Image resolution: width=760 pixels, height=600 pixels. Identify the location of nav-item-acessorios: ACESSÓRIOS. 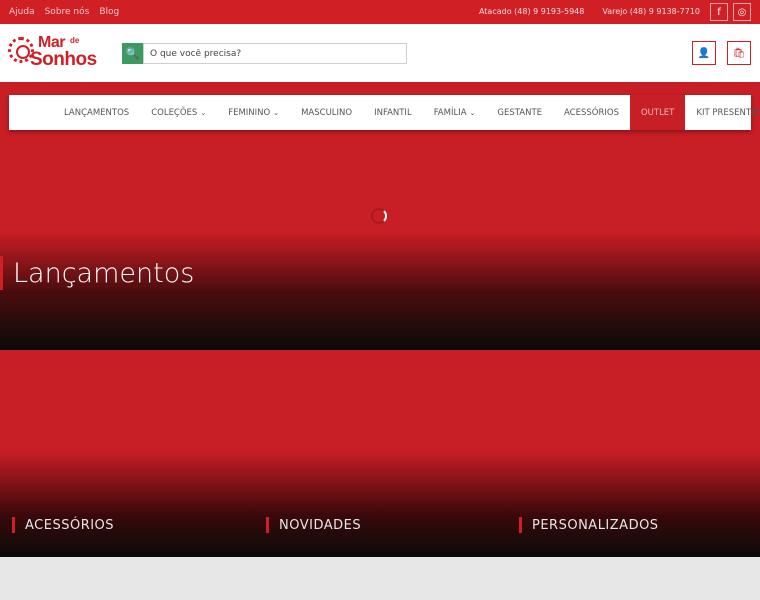
(591, 112).